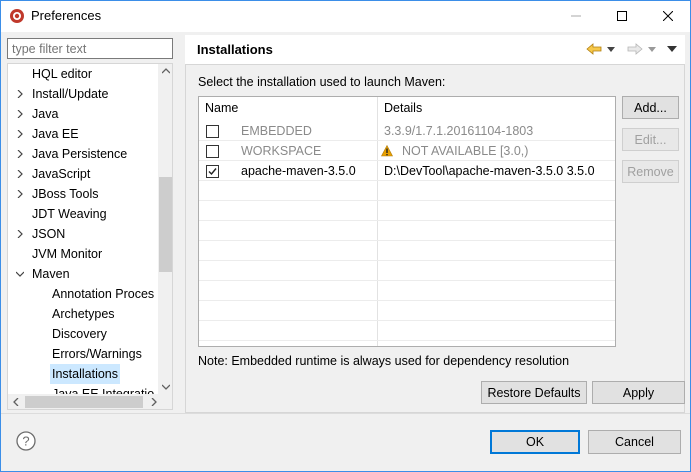 Image resolution: width=691 pixels, height=472 pixels. I want to click on tree-item-label: JDT Weaving, so click(69, 214).